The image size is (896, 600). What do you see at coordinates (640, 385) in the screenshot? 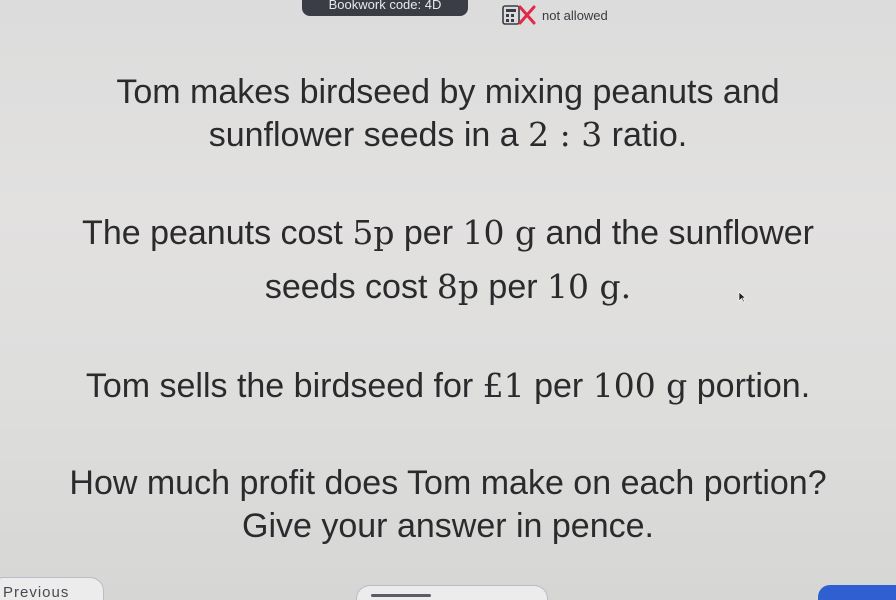
I see `portion-weight: 100 g` at bounding box center [640, 385].